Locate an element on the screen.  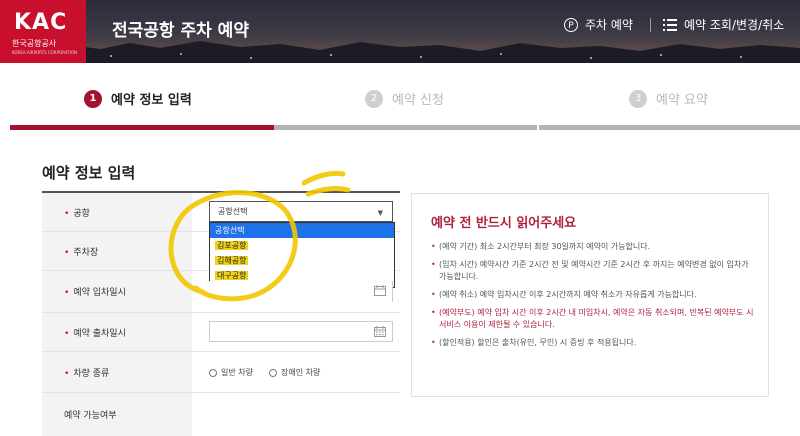
list-icon is located at coordinates (670, 24).